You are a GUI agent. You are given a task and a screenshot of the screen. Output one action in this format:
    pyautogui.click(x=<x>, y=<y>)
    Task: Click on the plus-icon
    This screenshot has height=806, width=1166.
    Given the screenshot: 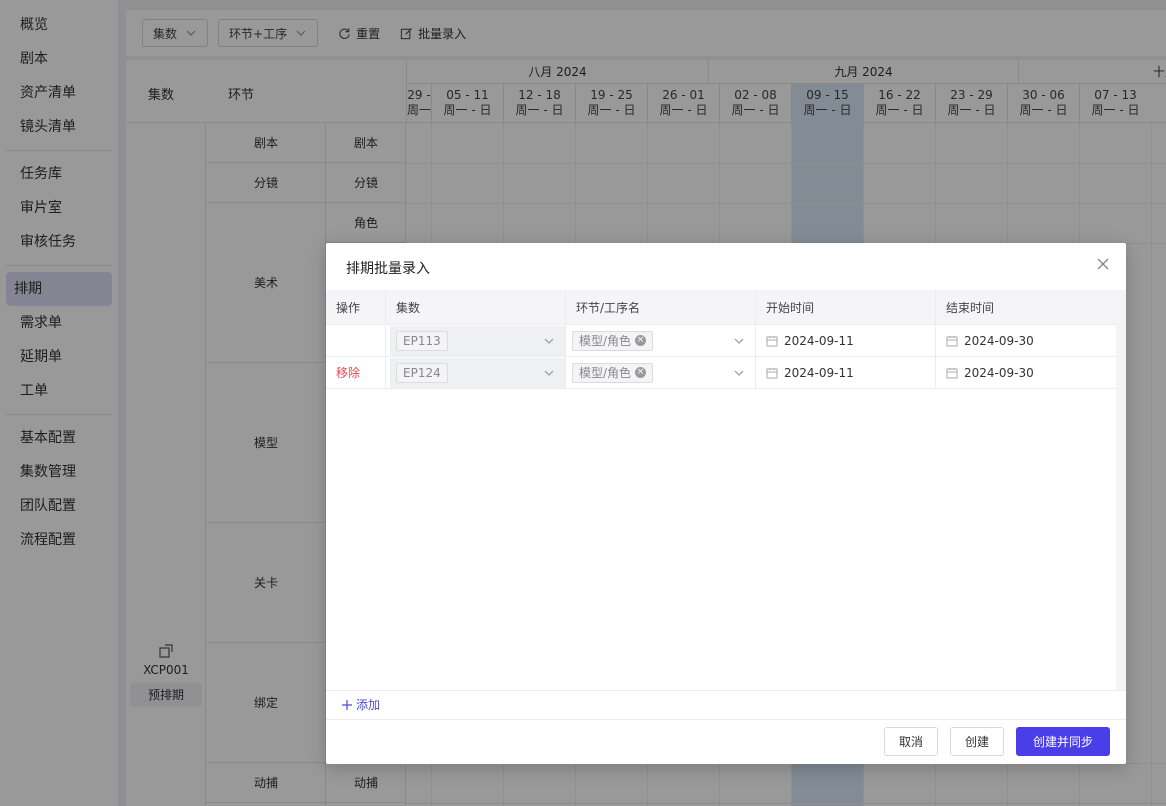 What is the action you would take?
    pyautogui.click(x=347, y=704)
    